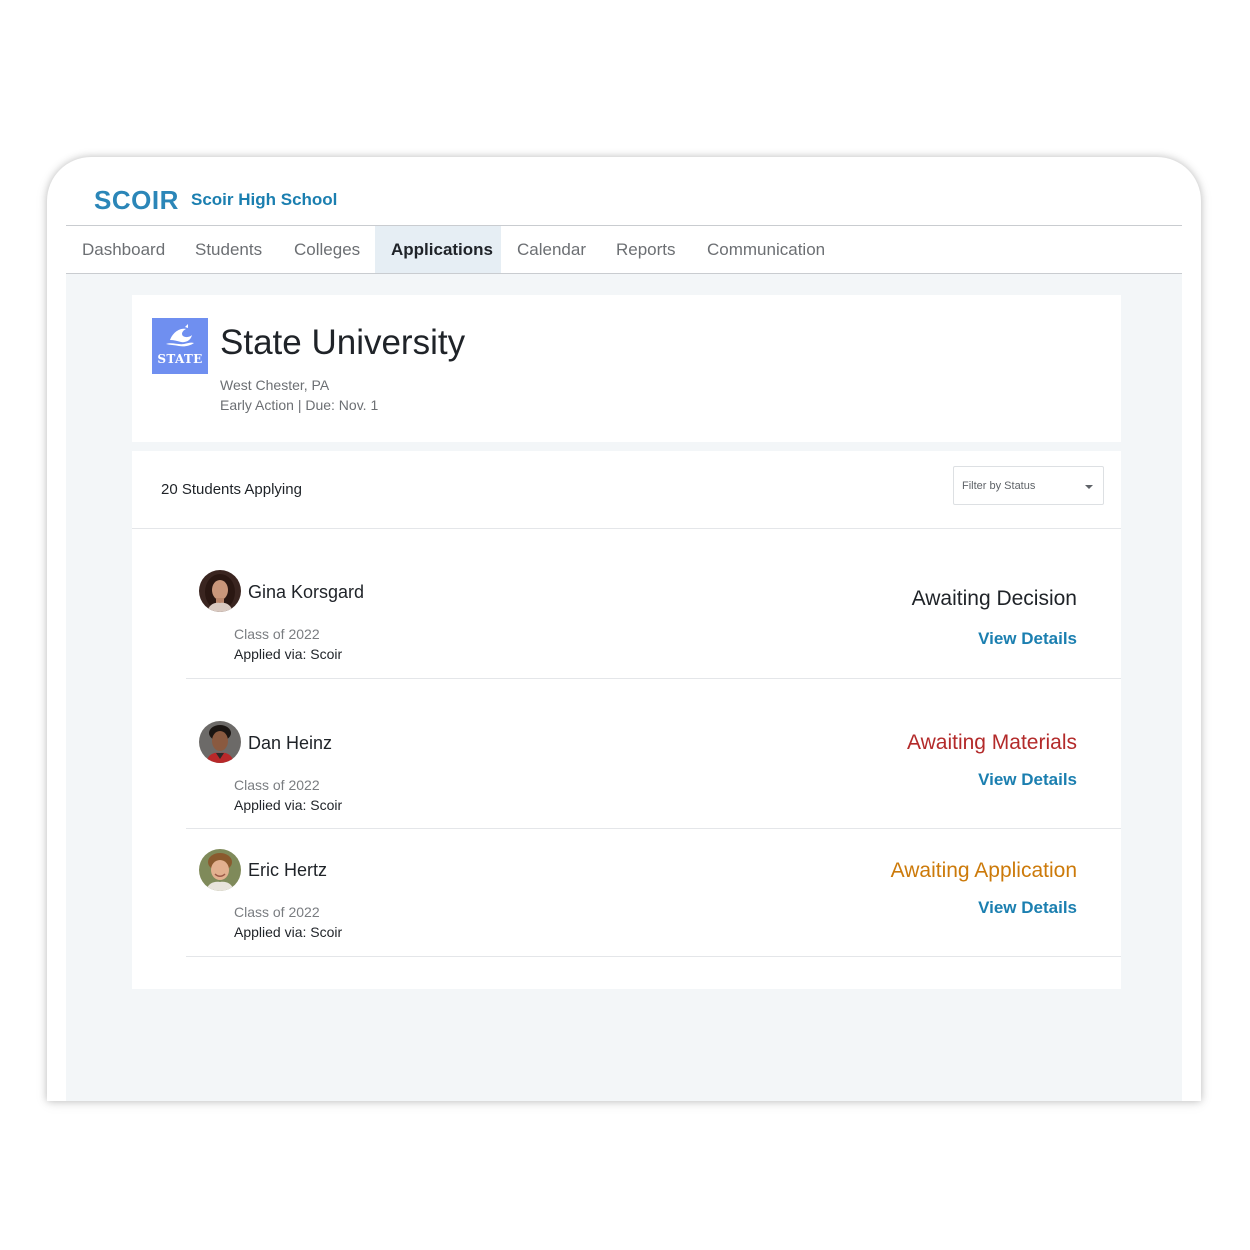 The image size is (1250, 1250). What do you see at coordinates (306, 592) in the screenshot?
I see `student-name: Gina Korsgard` at bounding box center [306, 592].